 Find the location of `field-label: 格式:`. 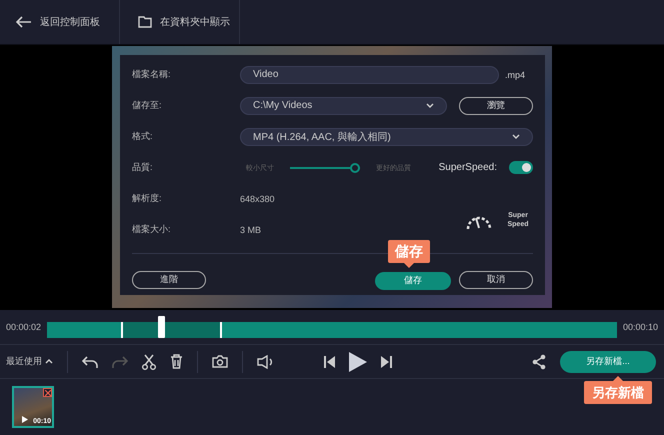

field-label: 格式: is located at coordinates (143, 136).